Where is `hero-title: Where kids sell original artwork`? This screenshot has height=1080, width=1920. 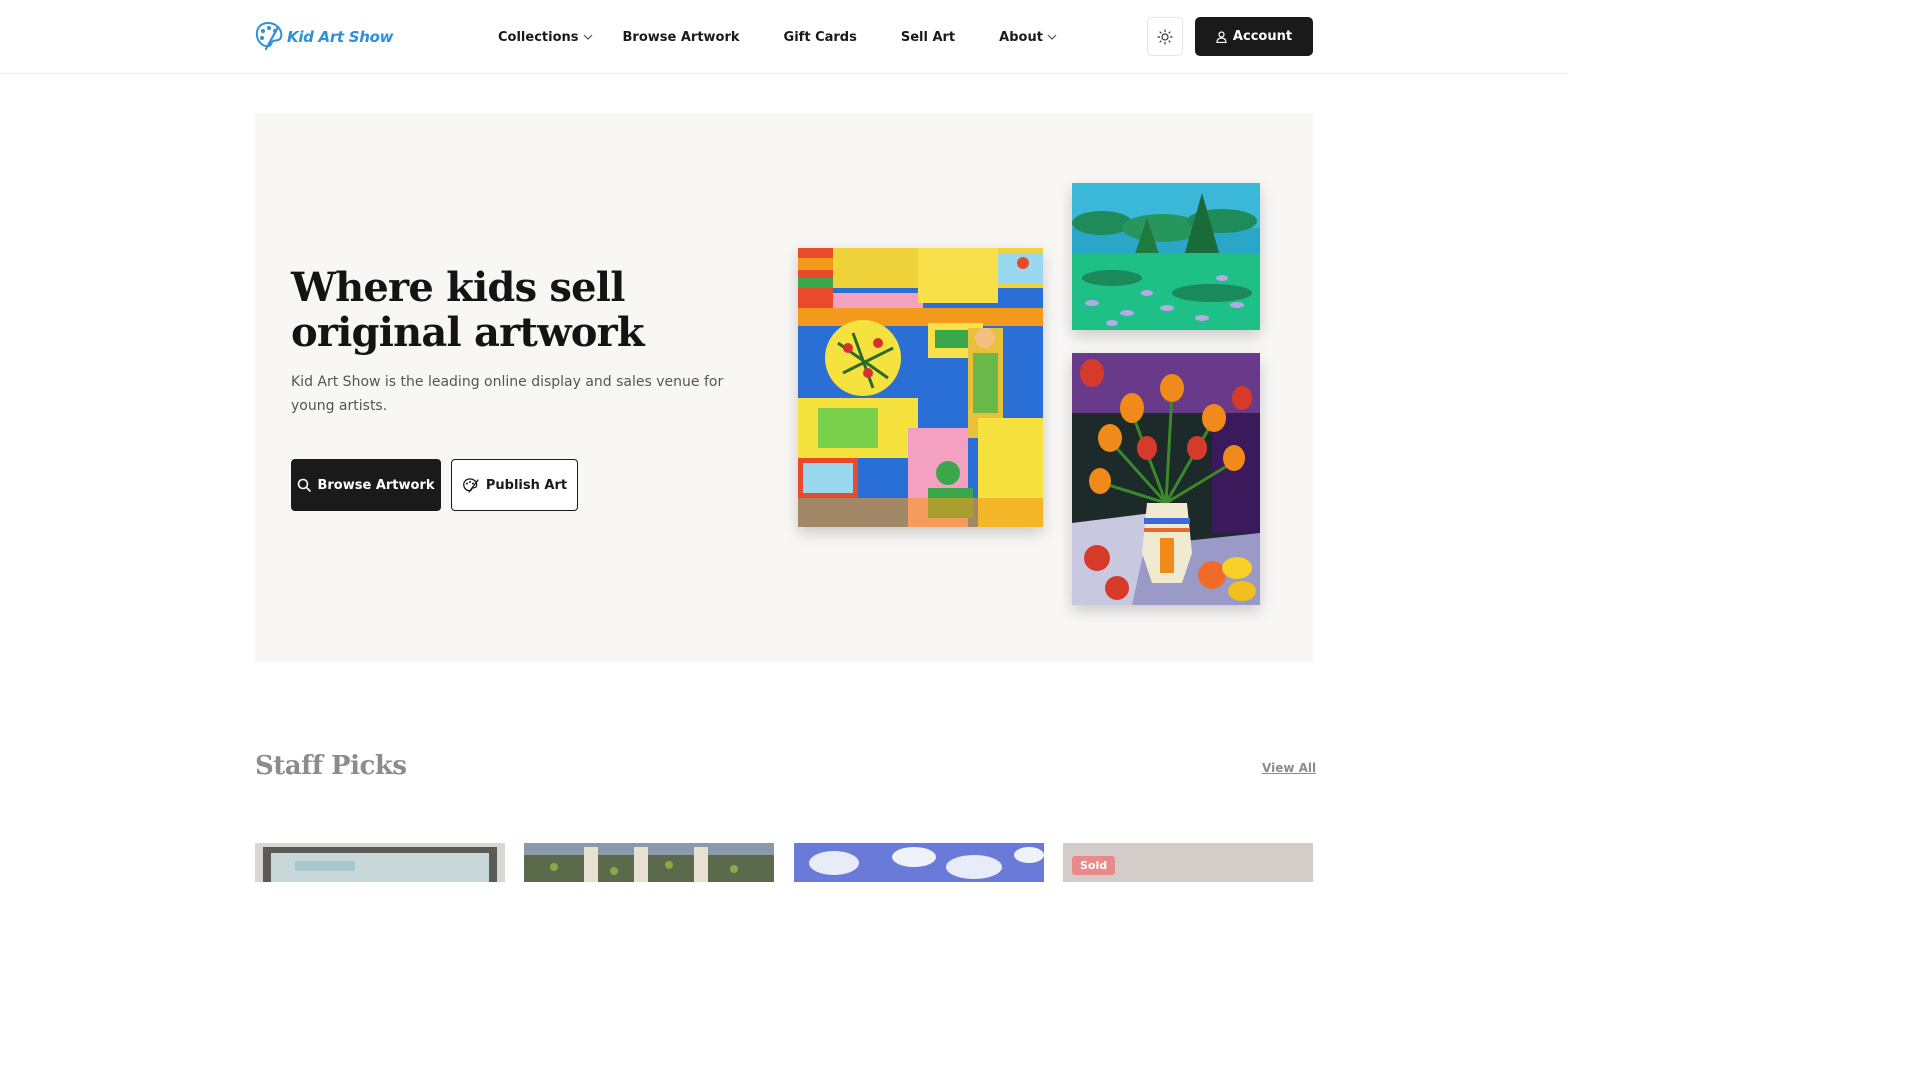 hero-title: Where kids sell original artwork is located at coordinates (468, 310).